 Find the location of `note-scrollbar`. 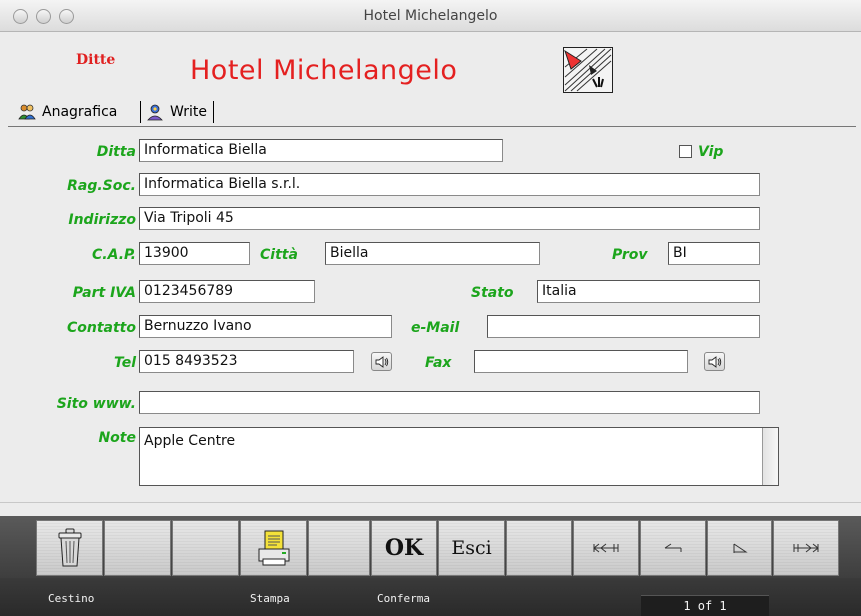

note-scrollbar is located at coordinates (770, 456).